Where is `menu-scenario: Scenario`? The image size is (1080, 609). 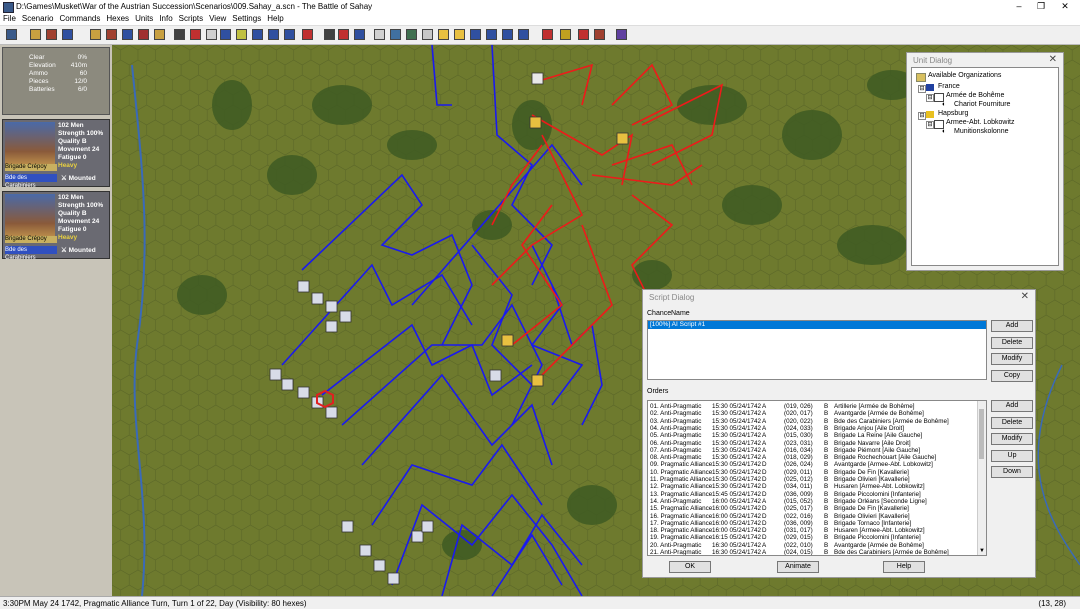 menu-scenario: Scenario is located at coordinates (38, 19).